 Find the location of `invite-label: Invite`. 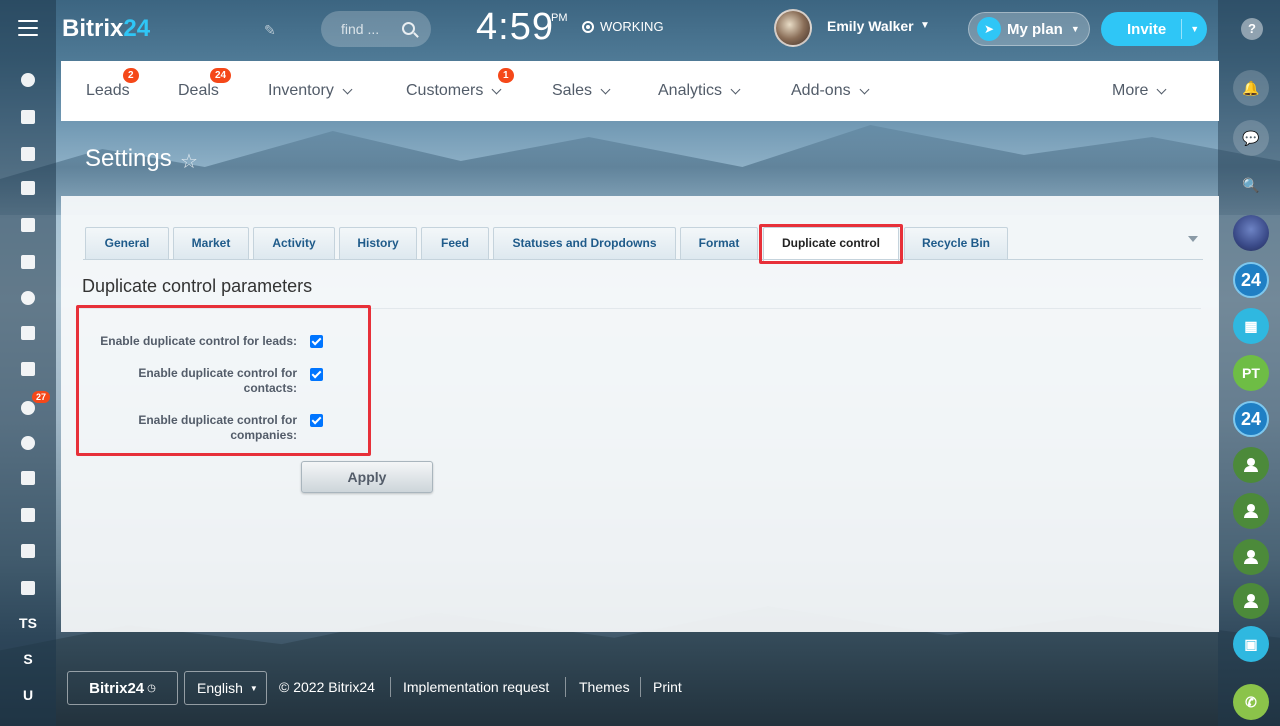

invite-label: Invite is located at coordinates (1147, 29).